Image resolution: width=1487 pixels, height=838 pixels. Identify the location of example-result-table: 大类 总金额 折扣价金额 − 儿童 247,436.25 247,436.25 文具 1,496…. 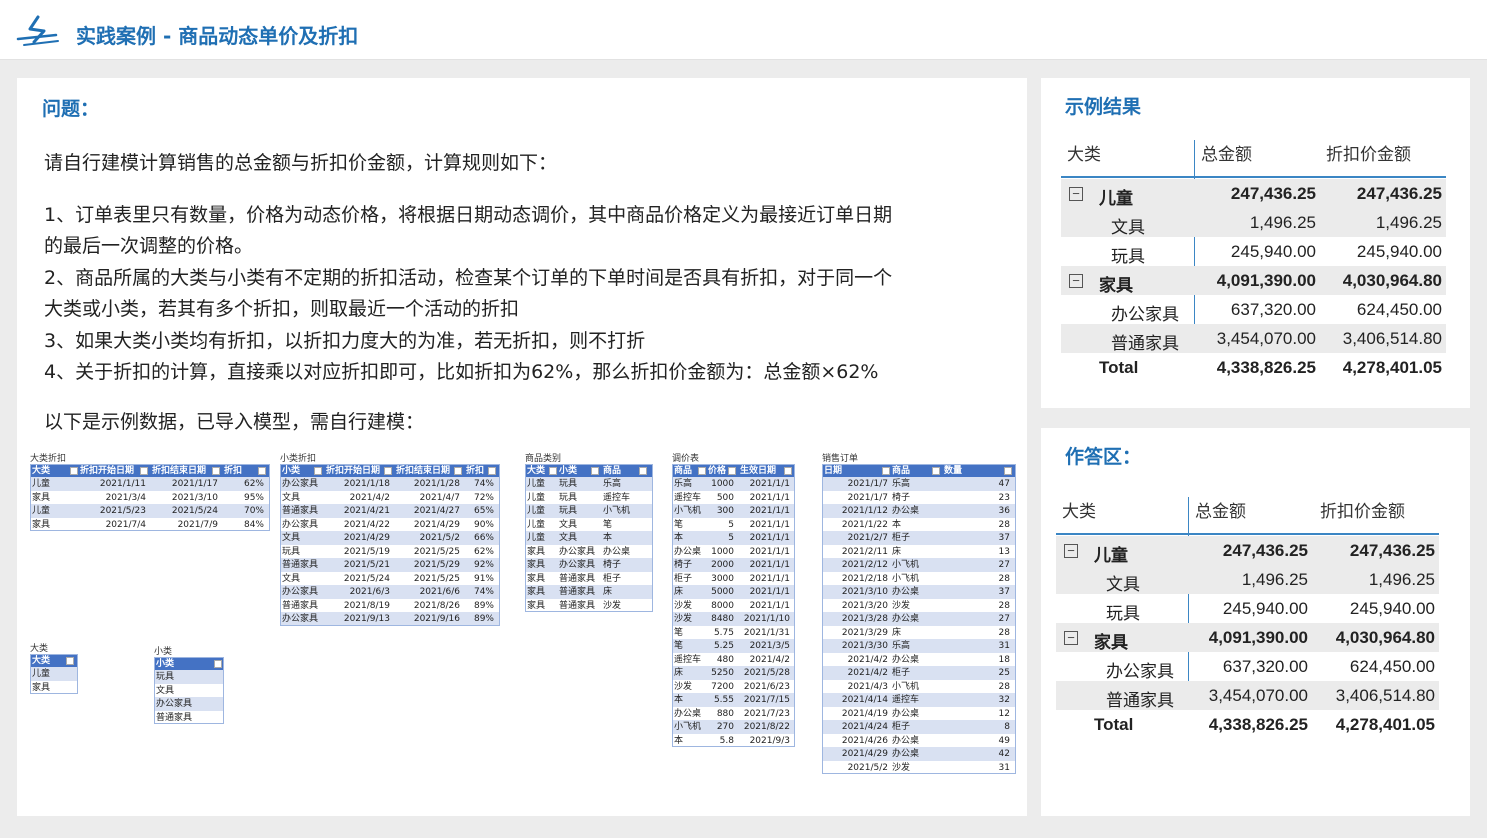
(1253, 266).